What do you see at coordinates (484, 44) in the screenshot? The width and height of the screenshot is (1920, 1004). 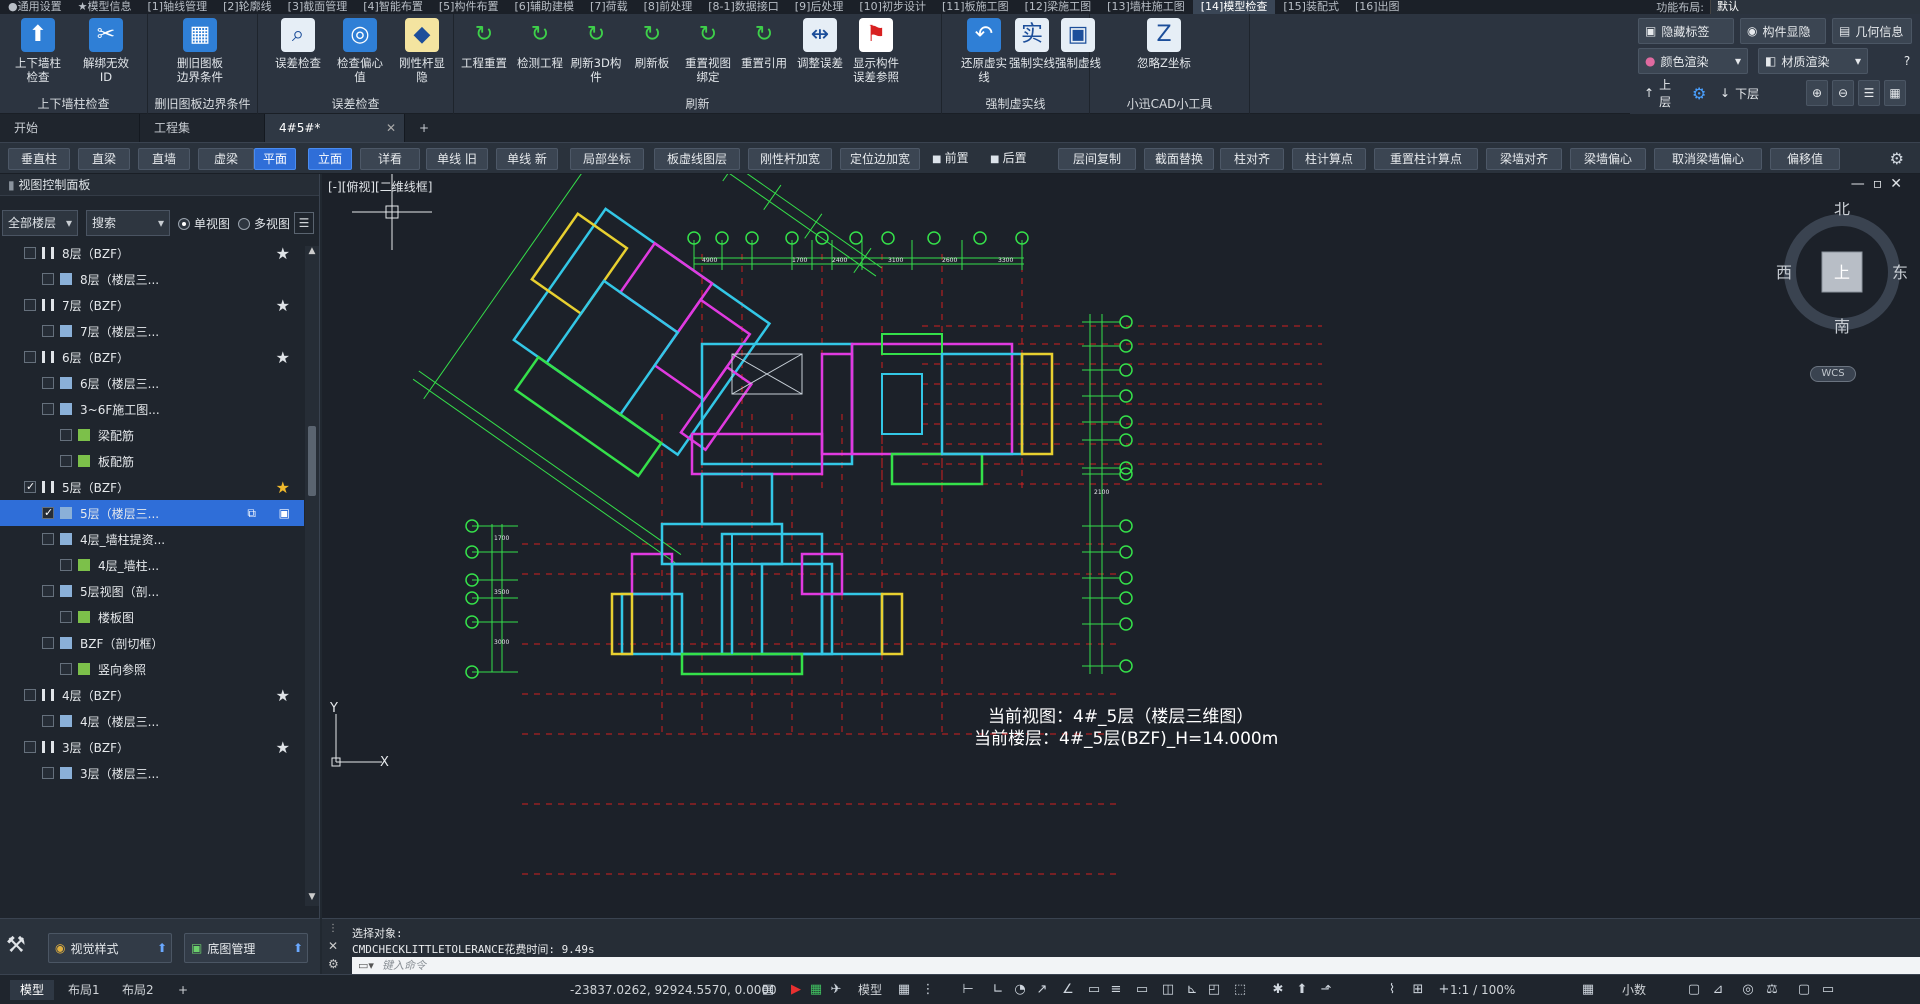 I see `ribbon-tool-button: ↻ 工程重置` at bounding box center [484, 44].